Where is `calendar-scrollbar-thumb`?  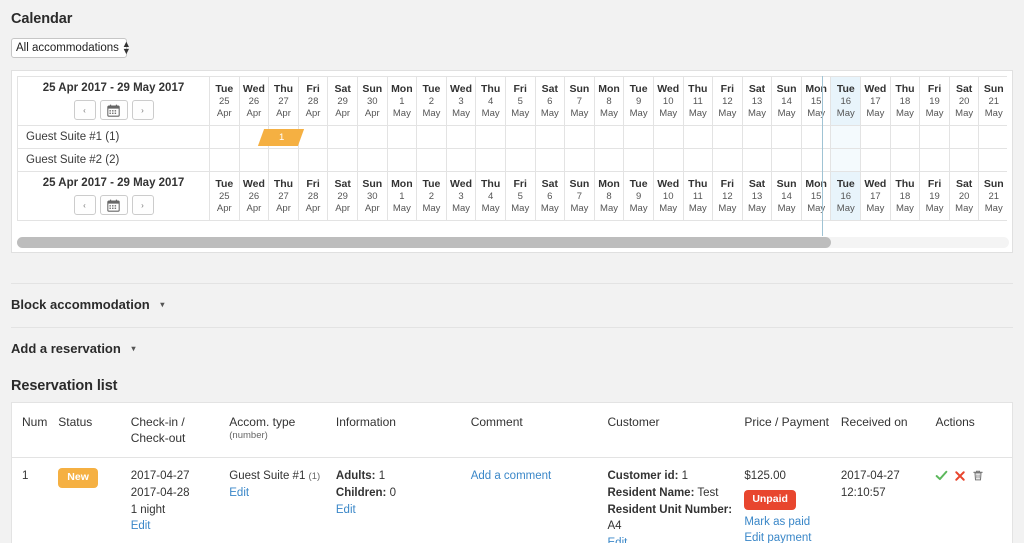
calendar-scrollbar-thumb is located at coordinates (424, 242).